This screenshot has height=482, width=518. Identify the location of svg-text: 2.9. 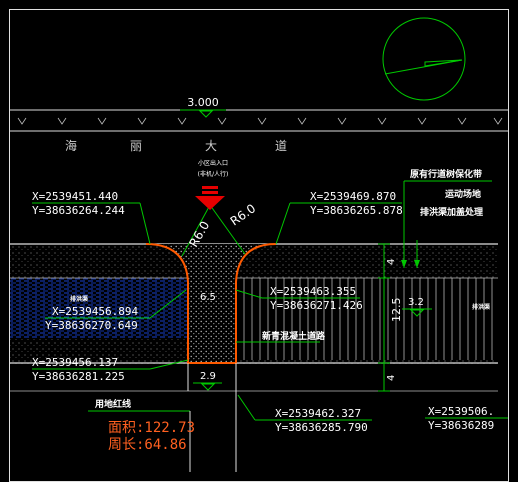
(208, 376).